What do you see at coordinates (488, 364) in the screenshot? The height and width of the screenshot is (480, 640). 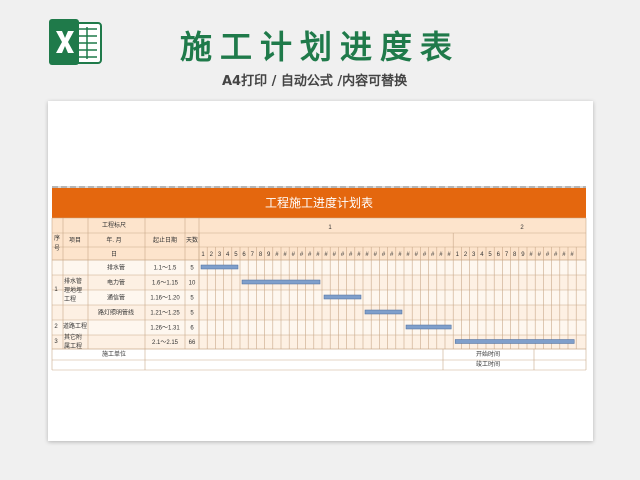 I see `completion-time-label: 竣工时间` at bounding box center [488, 364].